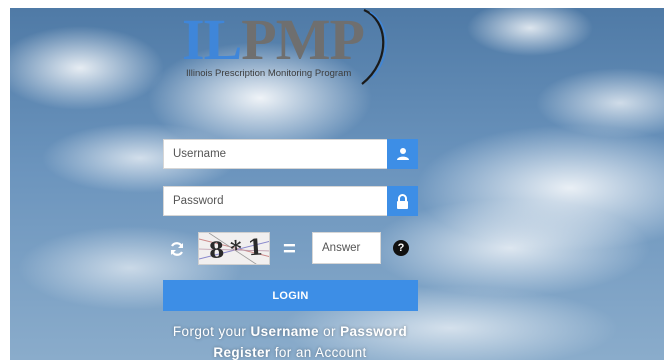  I want to click on username-addon, so click(402, 154).